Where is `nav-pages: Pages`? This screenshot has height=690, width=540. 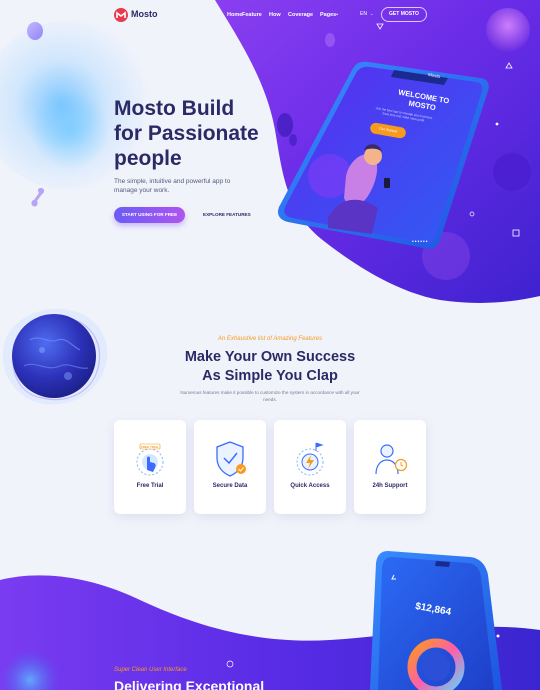
nav-pages: Pages is located at coordinates (328, 15).